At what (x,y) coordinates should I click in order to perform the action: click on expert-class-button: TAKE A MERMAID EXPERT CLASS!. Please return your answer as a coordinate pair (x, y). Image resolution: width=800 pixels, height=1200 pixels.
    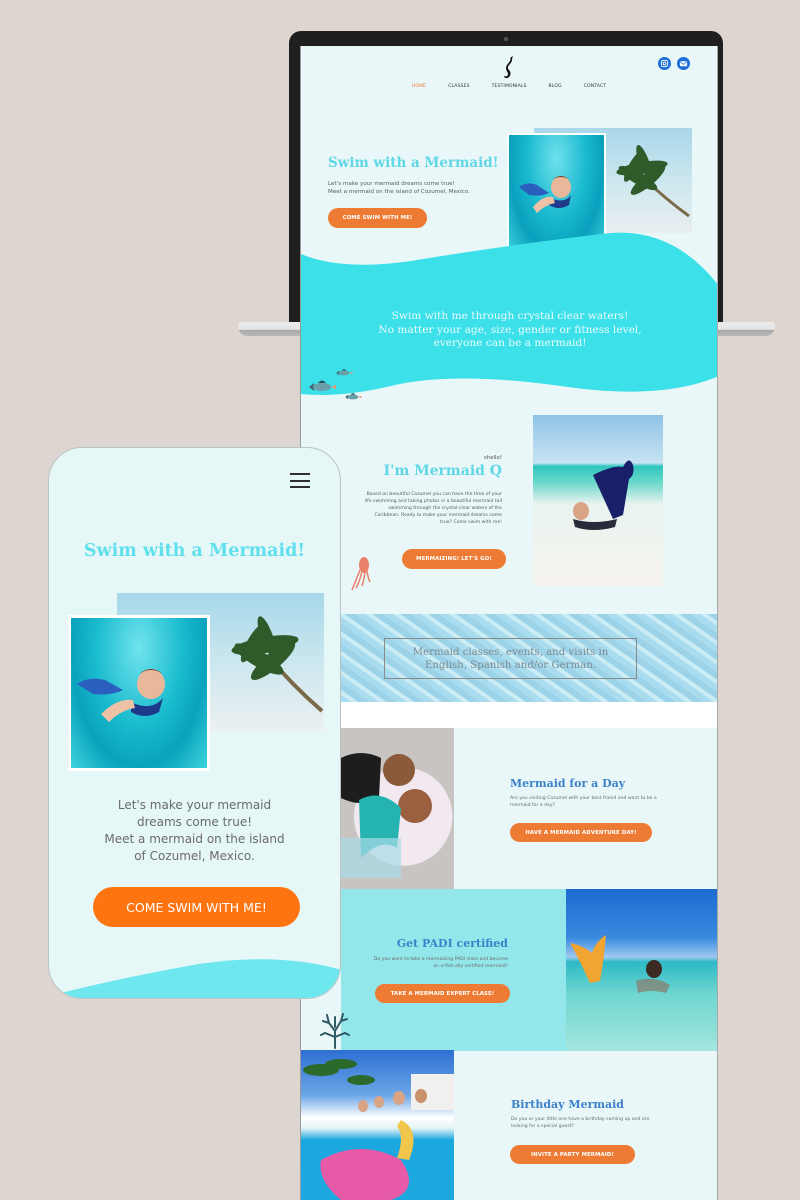
    Looking at the image, I should click on (442, 993).